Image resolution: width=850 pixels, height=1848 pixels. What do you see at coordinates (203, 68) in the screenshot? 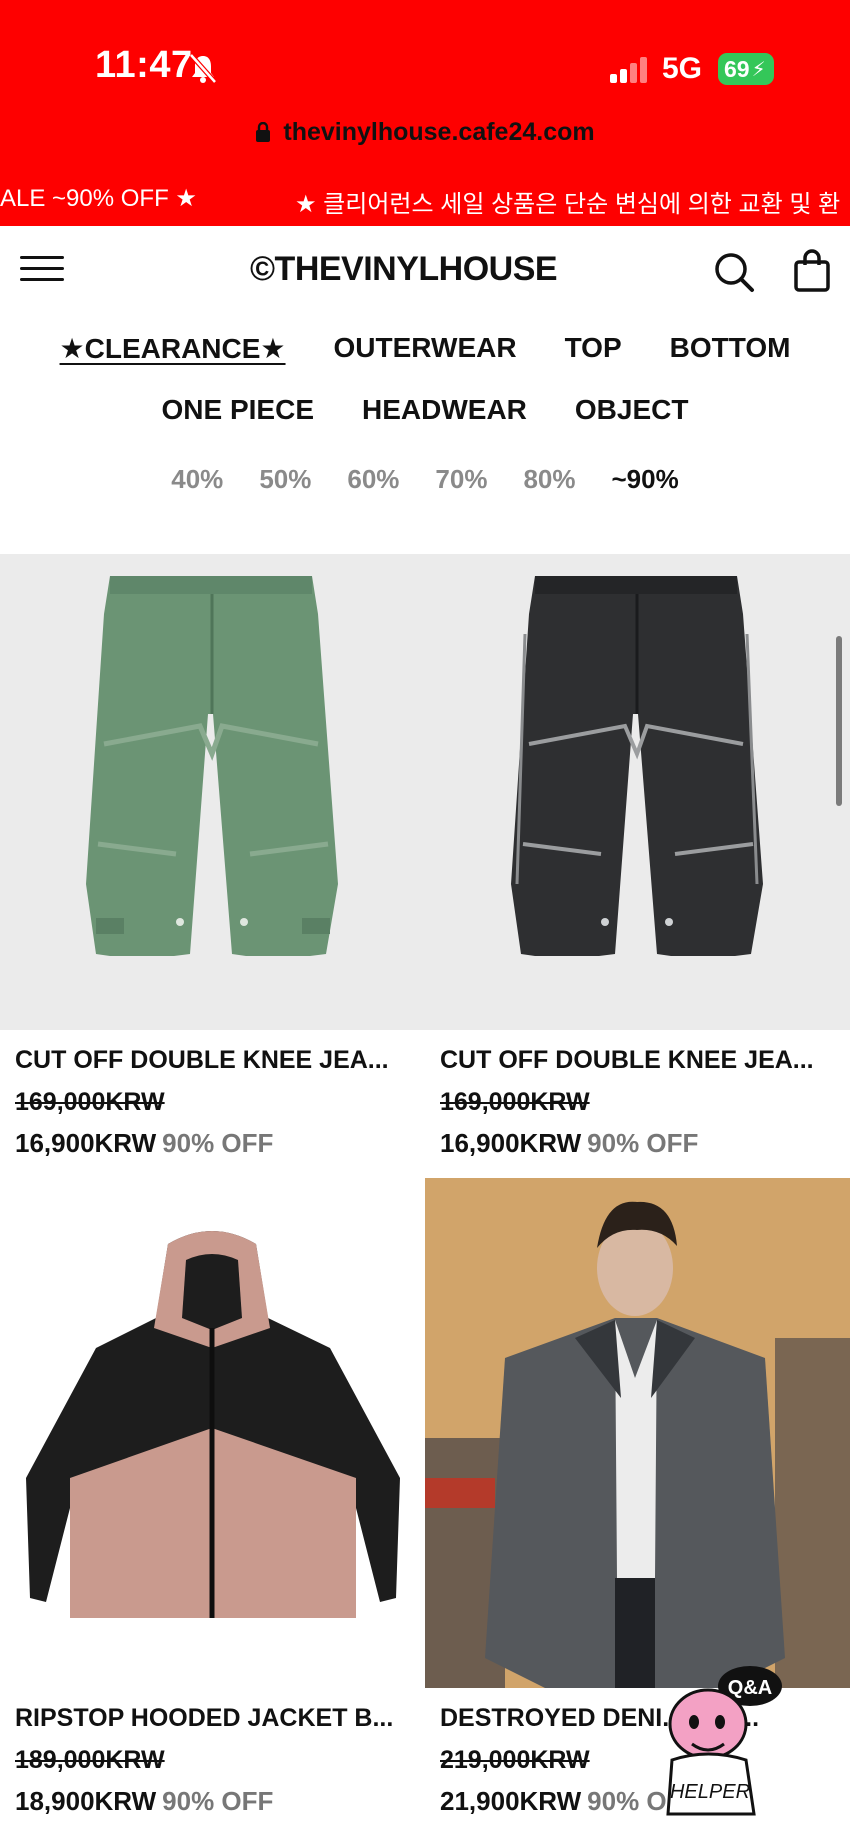
I see `silent-bell-icon` at bounding box center [203, 68].